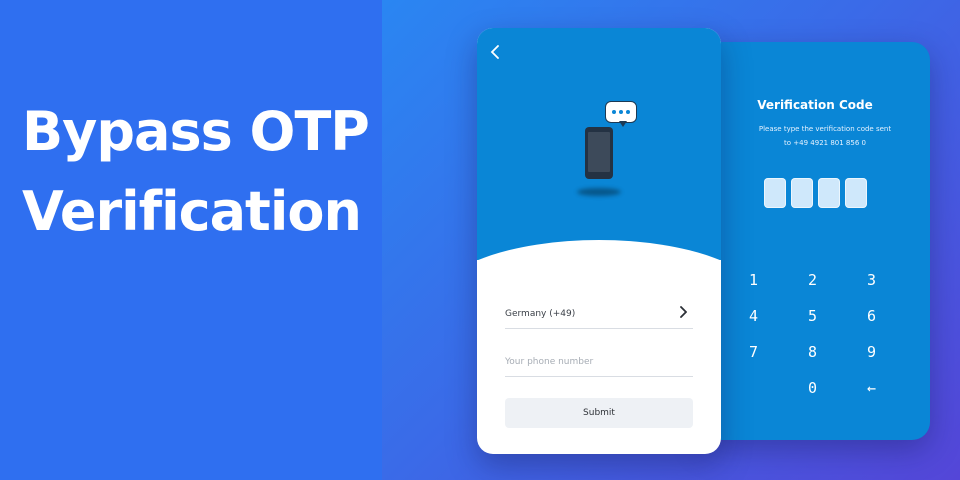  What do you see at coordinates (812, 388) in the screenshot?
I see `keypad-key-0: 0` at bounding box center [812, 388].